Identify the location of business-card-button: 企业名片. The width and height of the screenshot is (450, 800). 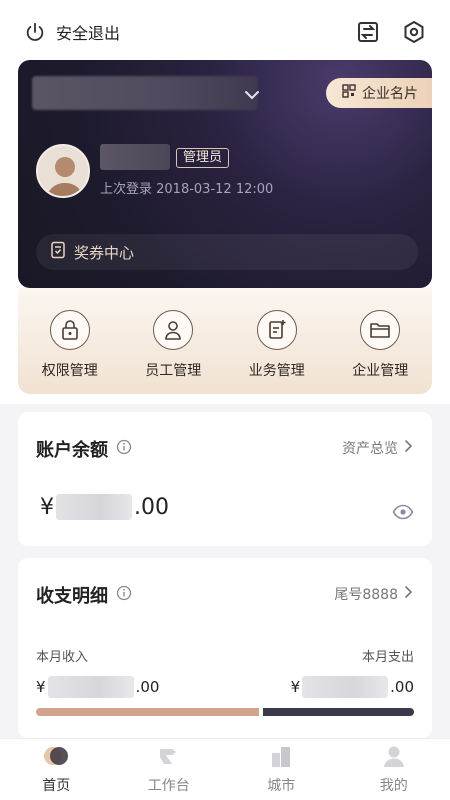
(379, 93).